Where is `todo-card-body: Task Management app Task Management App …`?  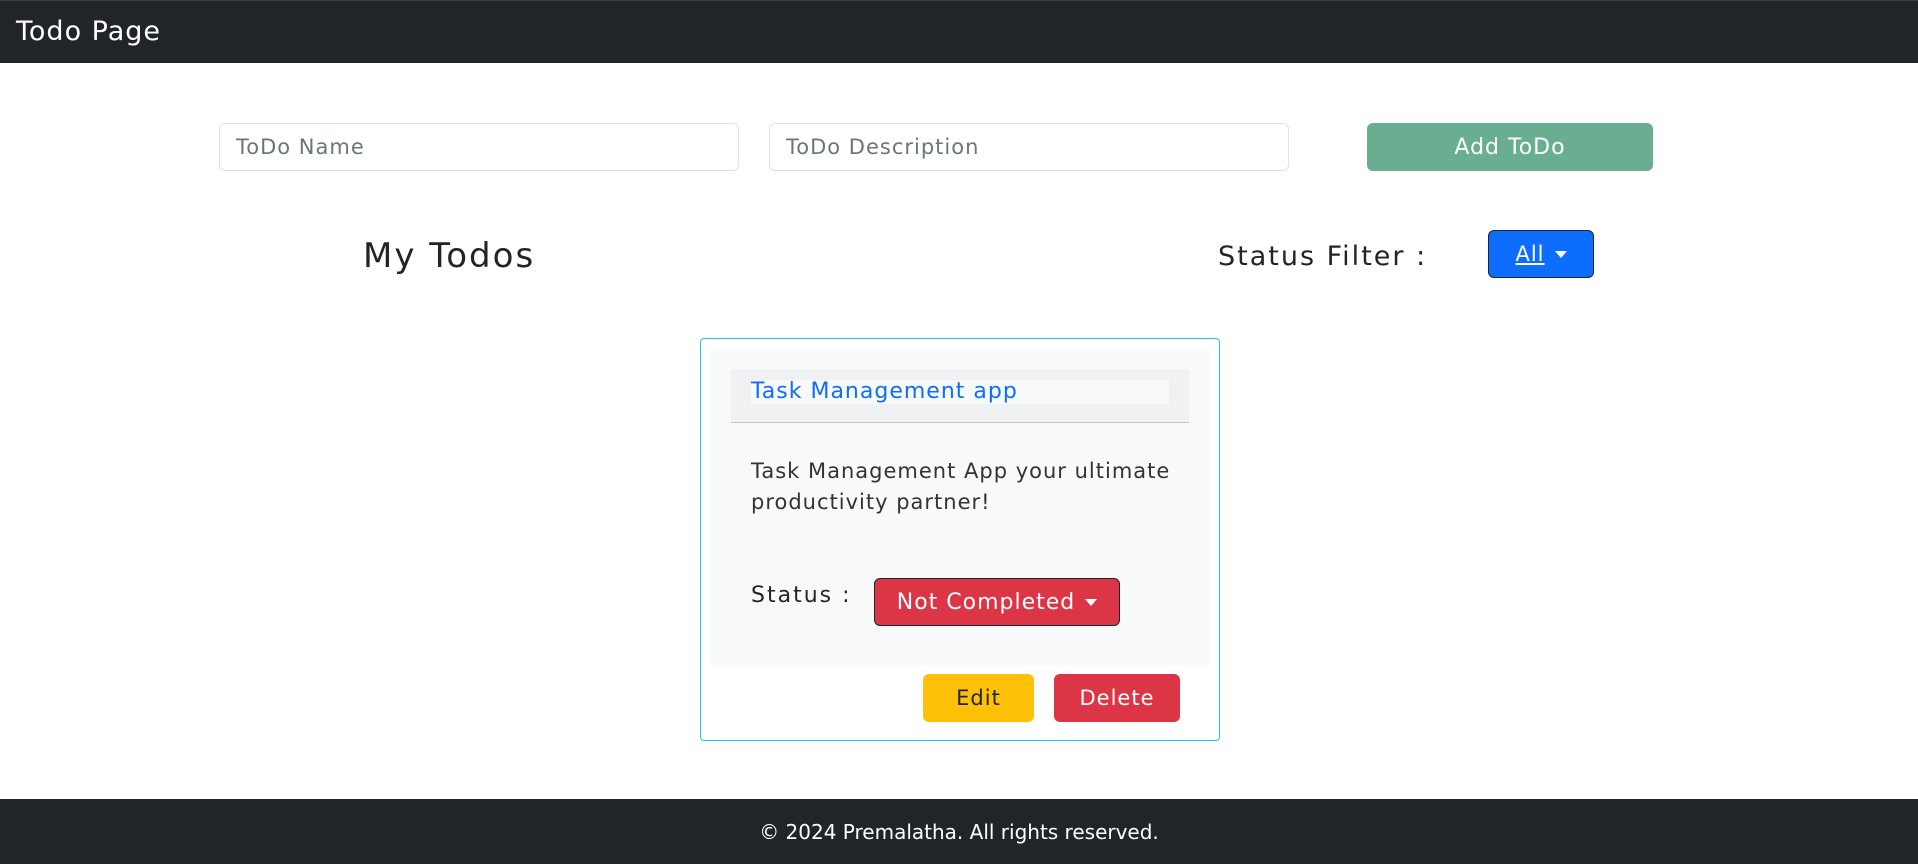 todo-card-body: Task Management app Task Management App … is located at coordinates (960, 507).